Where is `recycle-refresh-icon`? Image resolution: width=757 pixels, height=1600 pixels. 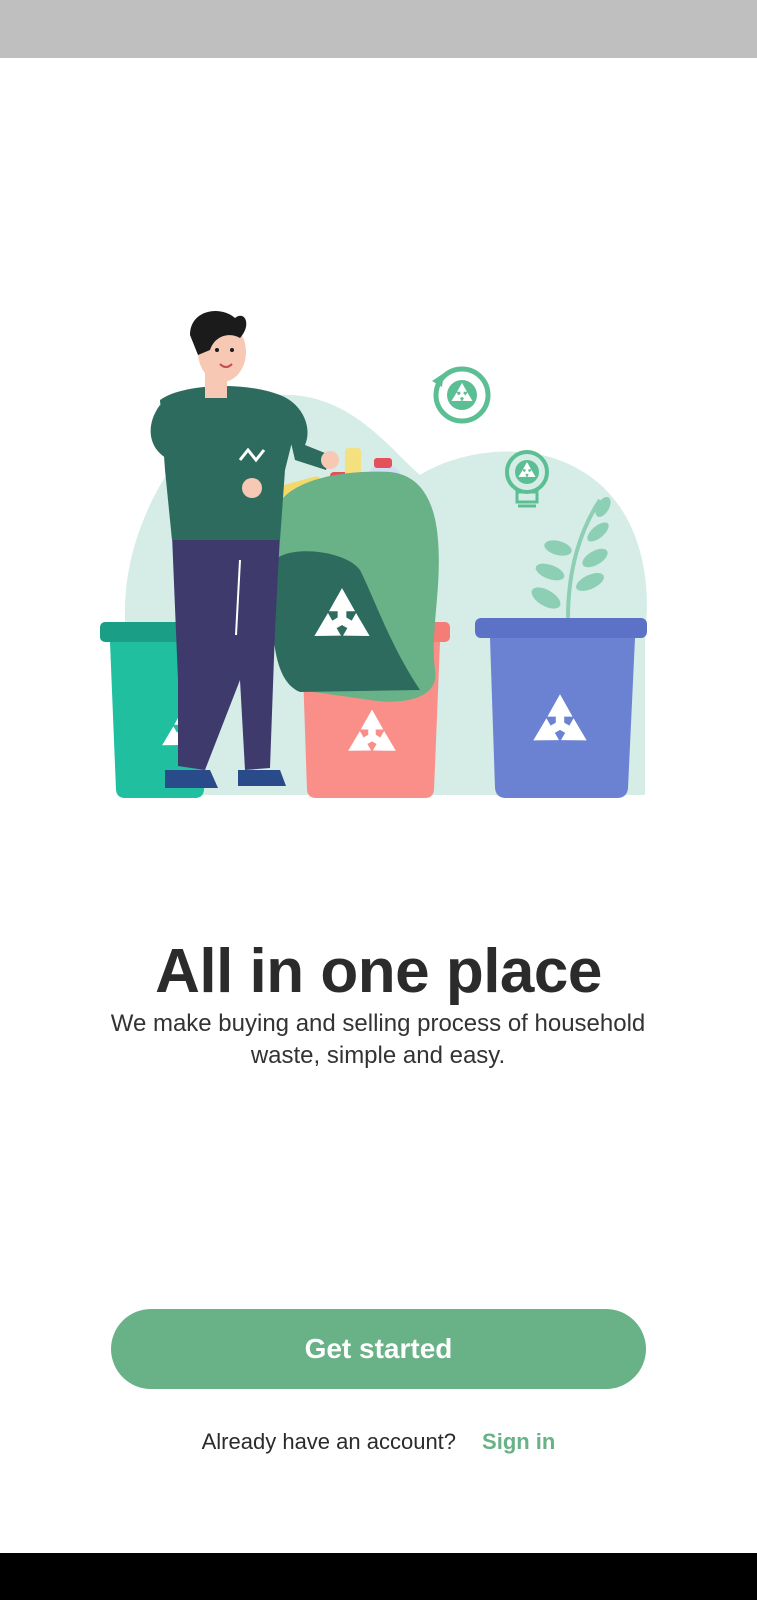 recycle-refresh-icon is located at coordinates (461, 395).